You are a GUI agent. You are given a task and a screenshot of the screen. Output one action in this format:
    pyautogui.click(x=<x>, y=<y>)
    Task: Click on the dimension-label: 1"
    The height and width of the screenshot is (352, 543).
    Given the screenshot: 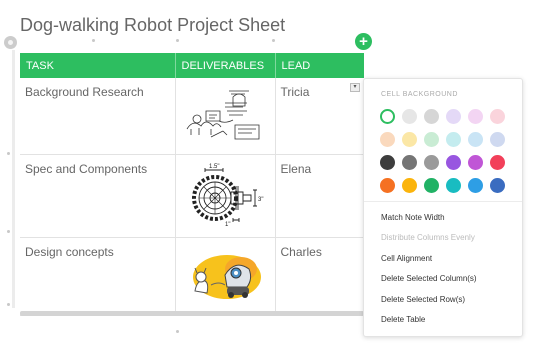 What is the action you would take?
    pyautogui.click(x=227, y=225)
    